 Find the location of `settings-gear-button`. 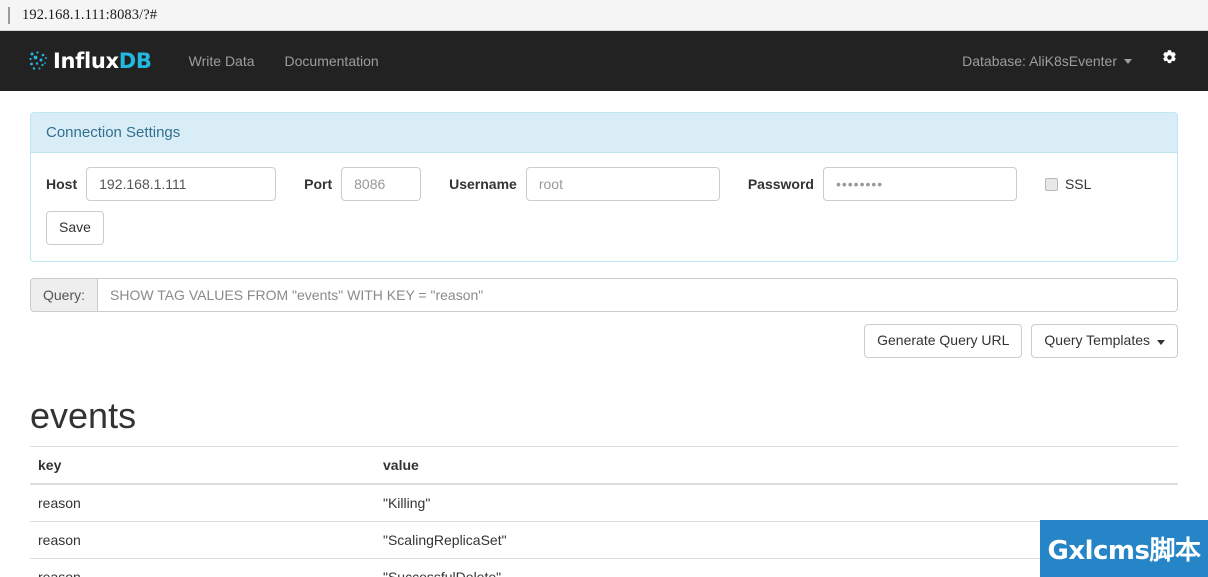

settings-gear-button is located at coordinates (1169, 61).